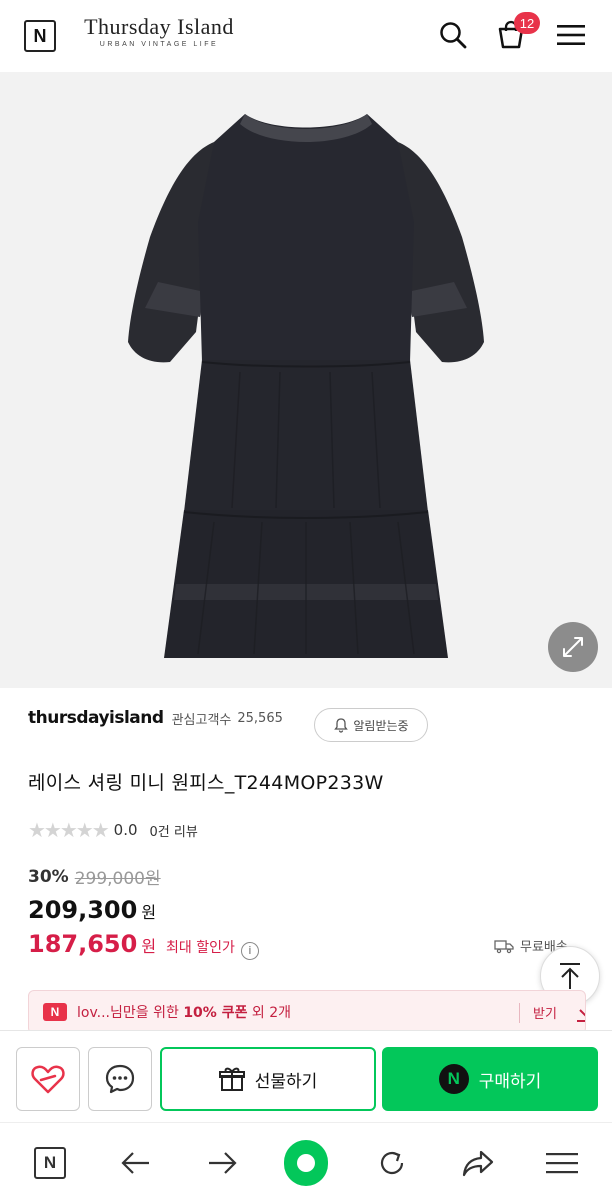  I want to click on arrow-right-icon, so click(223, 1163).